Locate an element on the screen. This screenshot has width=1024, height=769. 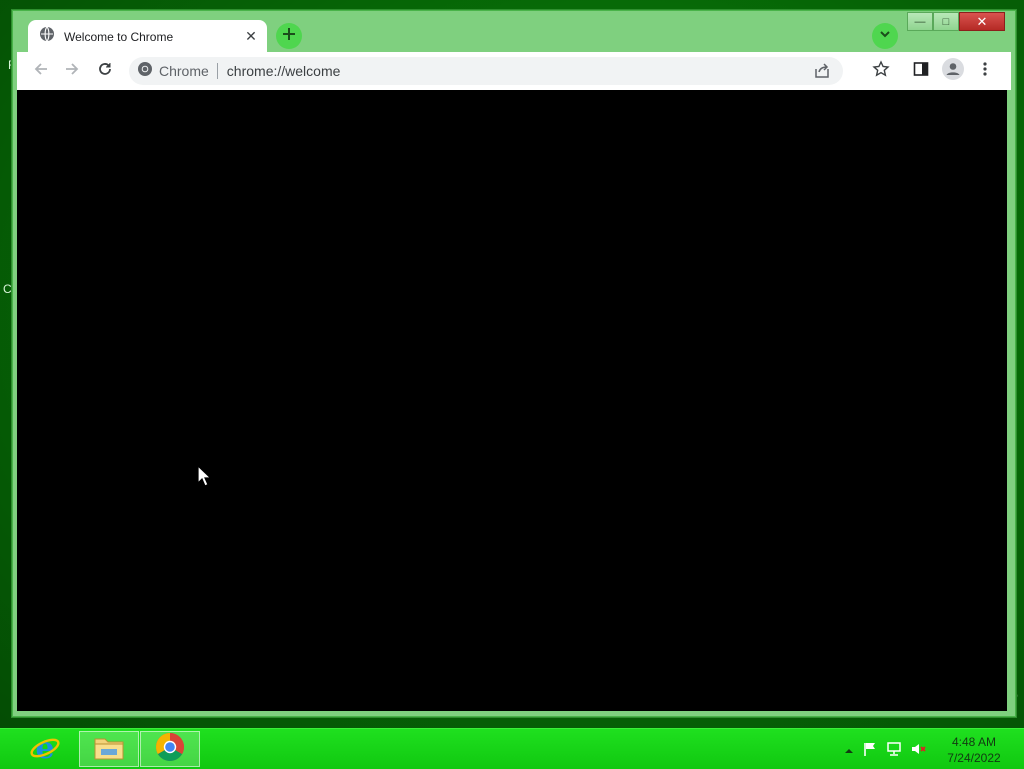
chevron-down-icon is located at coordinates (885, 36).